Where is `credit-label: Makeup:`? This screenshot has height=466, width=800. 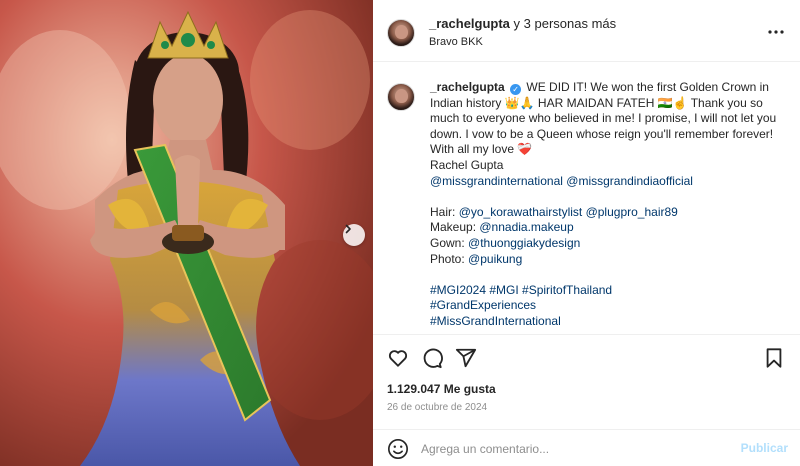 credit-label: Makeup: is located at coordinates (453, 227).